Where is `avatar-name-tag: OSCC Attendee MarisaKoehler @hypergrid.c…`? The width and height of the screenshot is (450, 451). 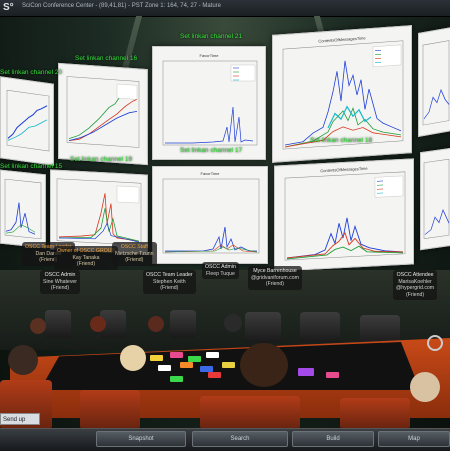
avatar-name-tag: OSCC Attendee MarisaKoehler @hypergrid.c… is located at coordinates (415, 285).